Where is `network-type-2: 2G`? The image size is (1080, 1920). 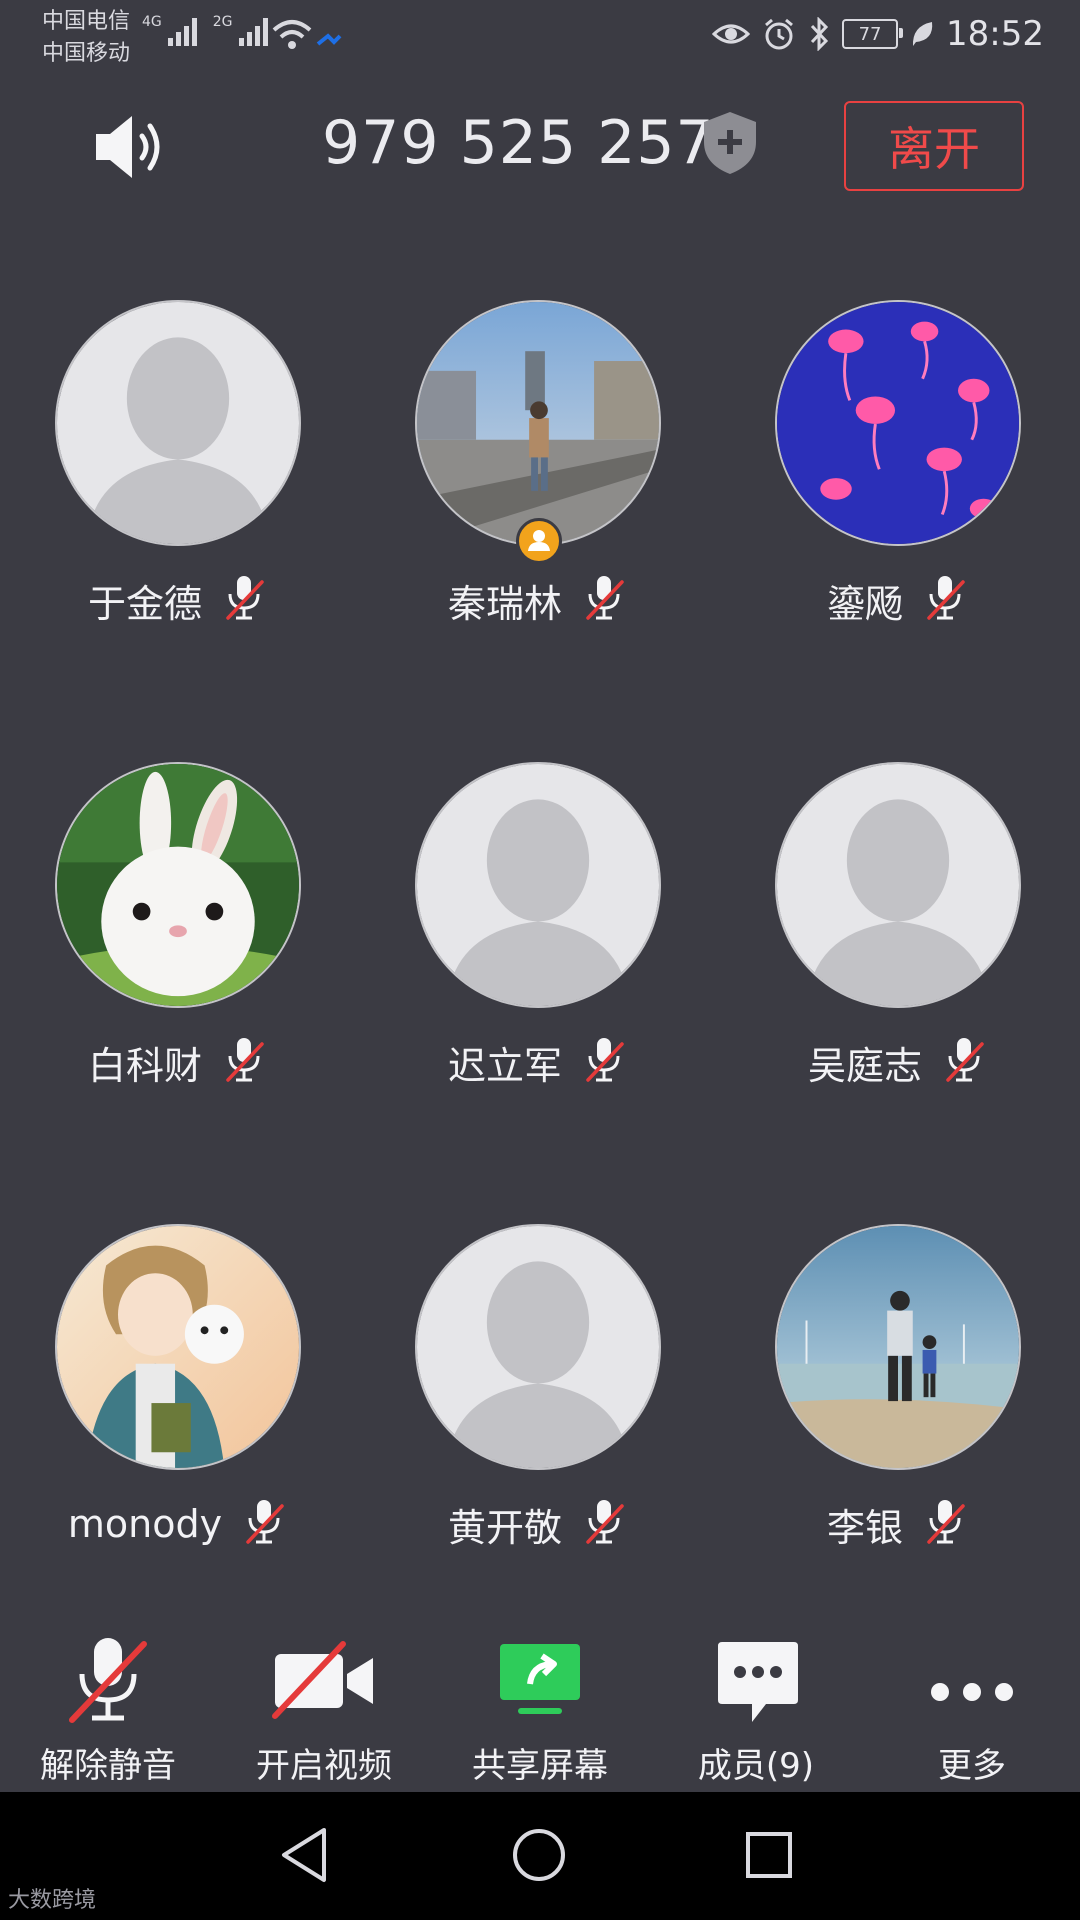 network-type-2: 2G is located at coordinates (222, 22).